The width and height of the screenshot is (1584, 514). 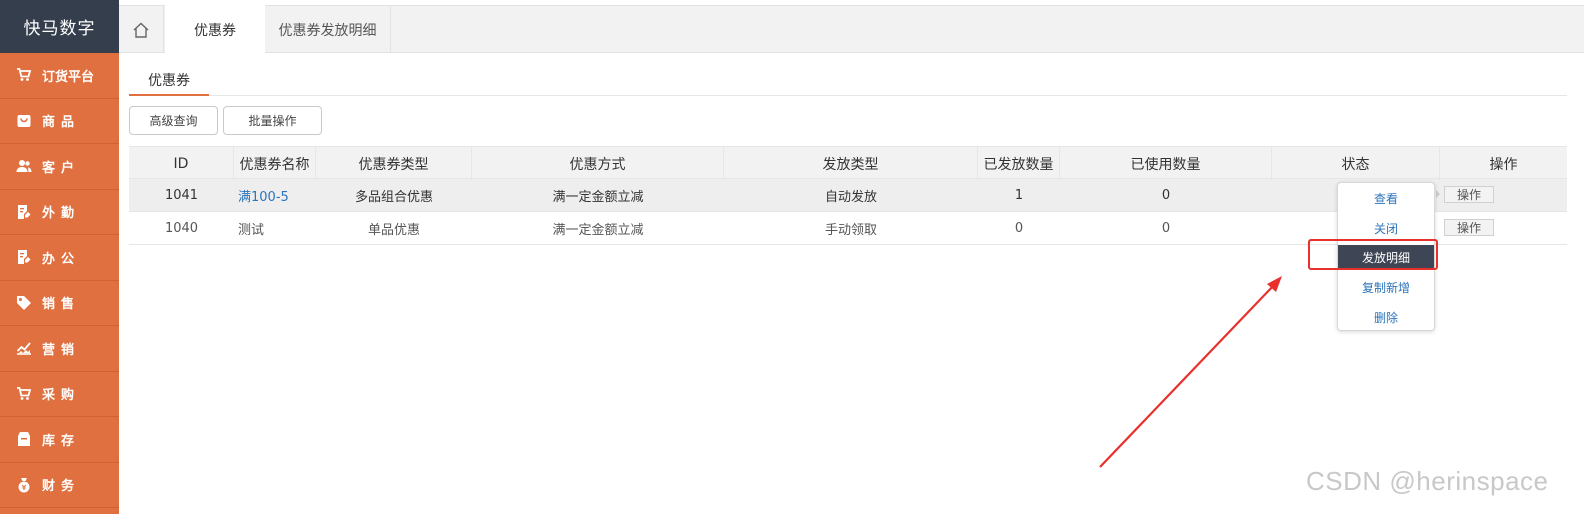 I want to click on cell-id: 1041, so click(x=181, y=195).